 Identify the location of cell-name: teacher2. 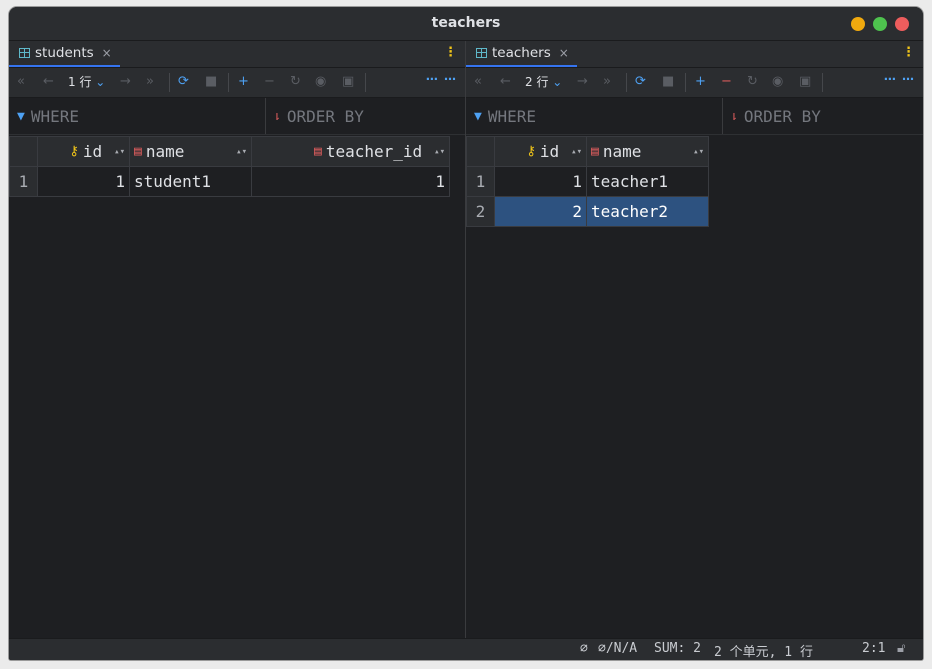
(647, 211).